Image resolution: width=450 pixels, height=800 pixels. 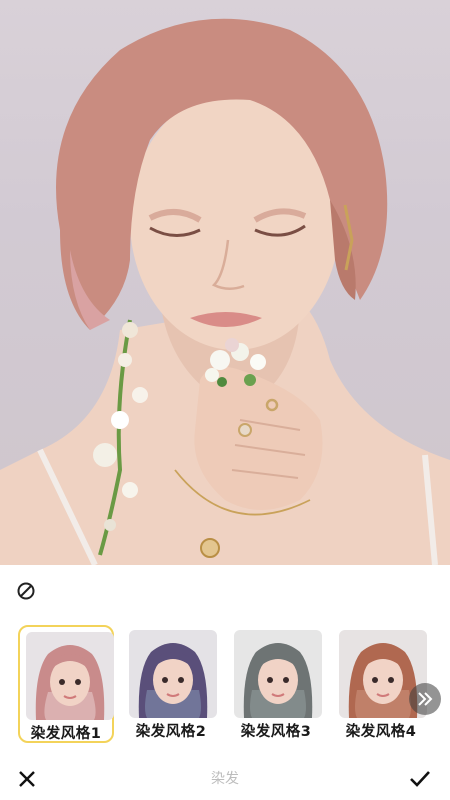 I want to click on style-card-1: 染发风格1, so click(x=66, y=684).